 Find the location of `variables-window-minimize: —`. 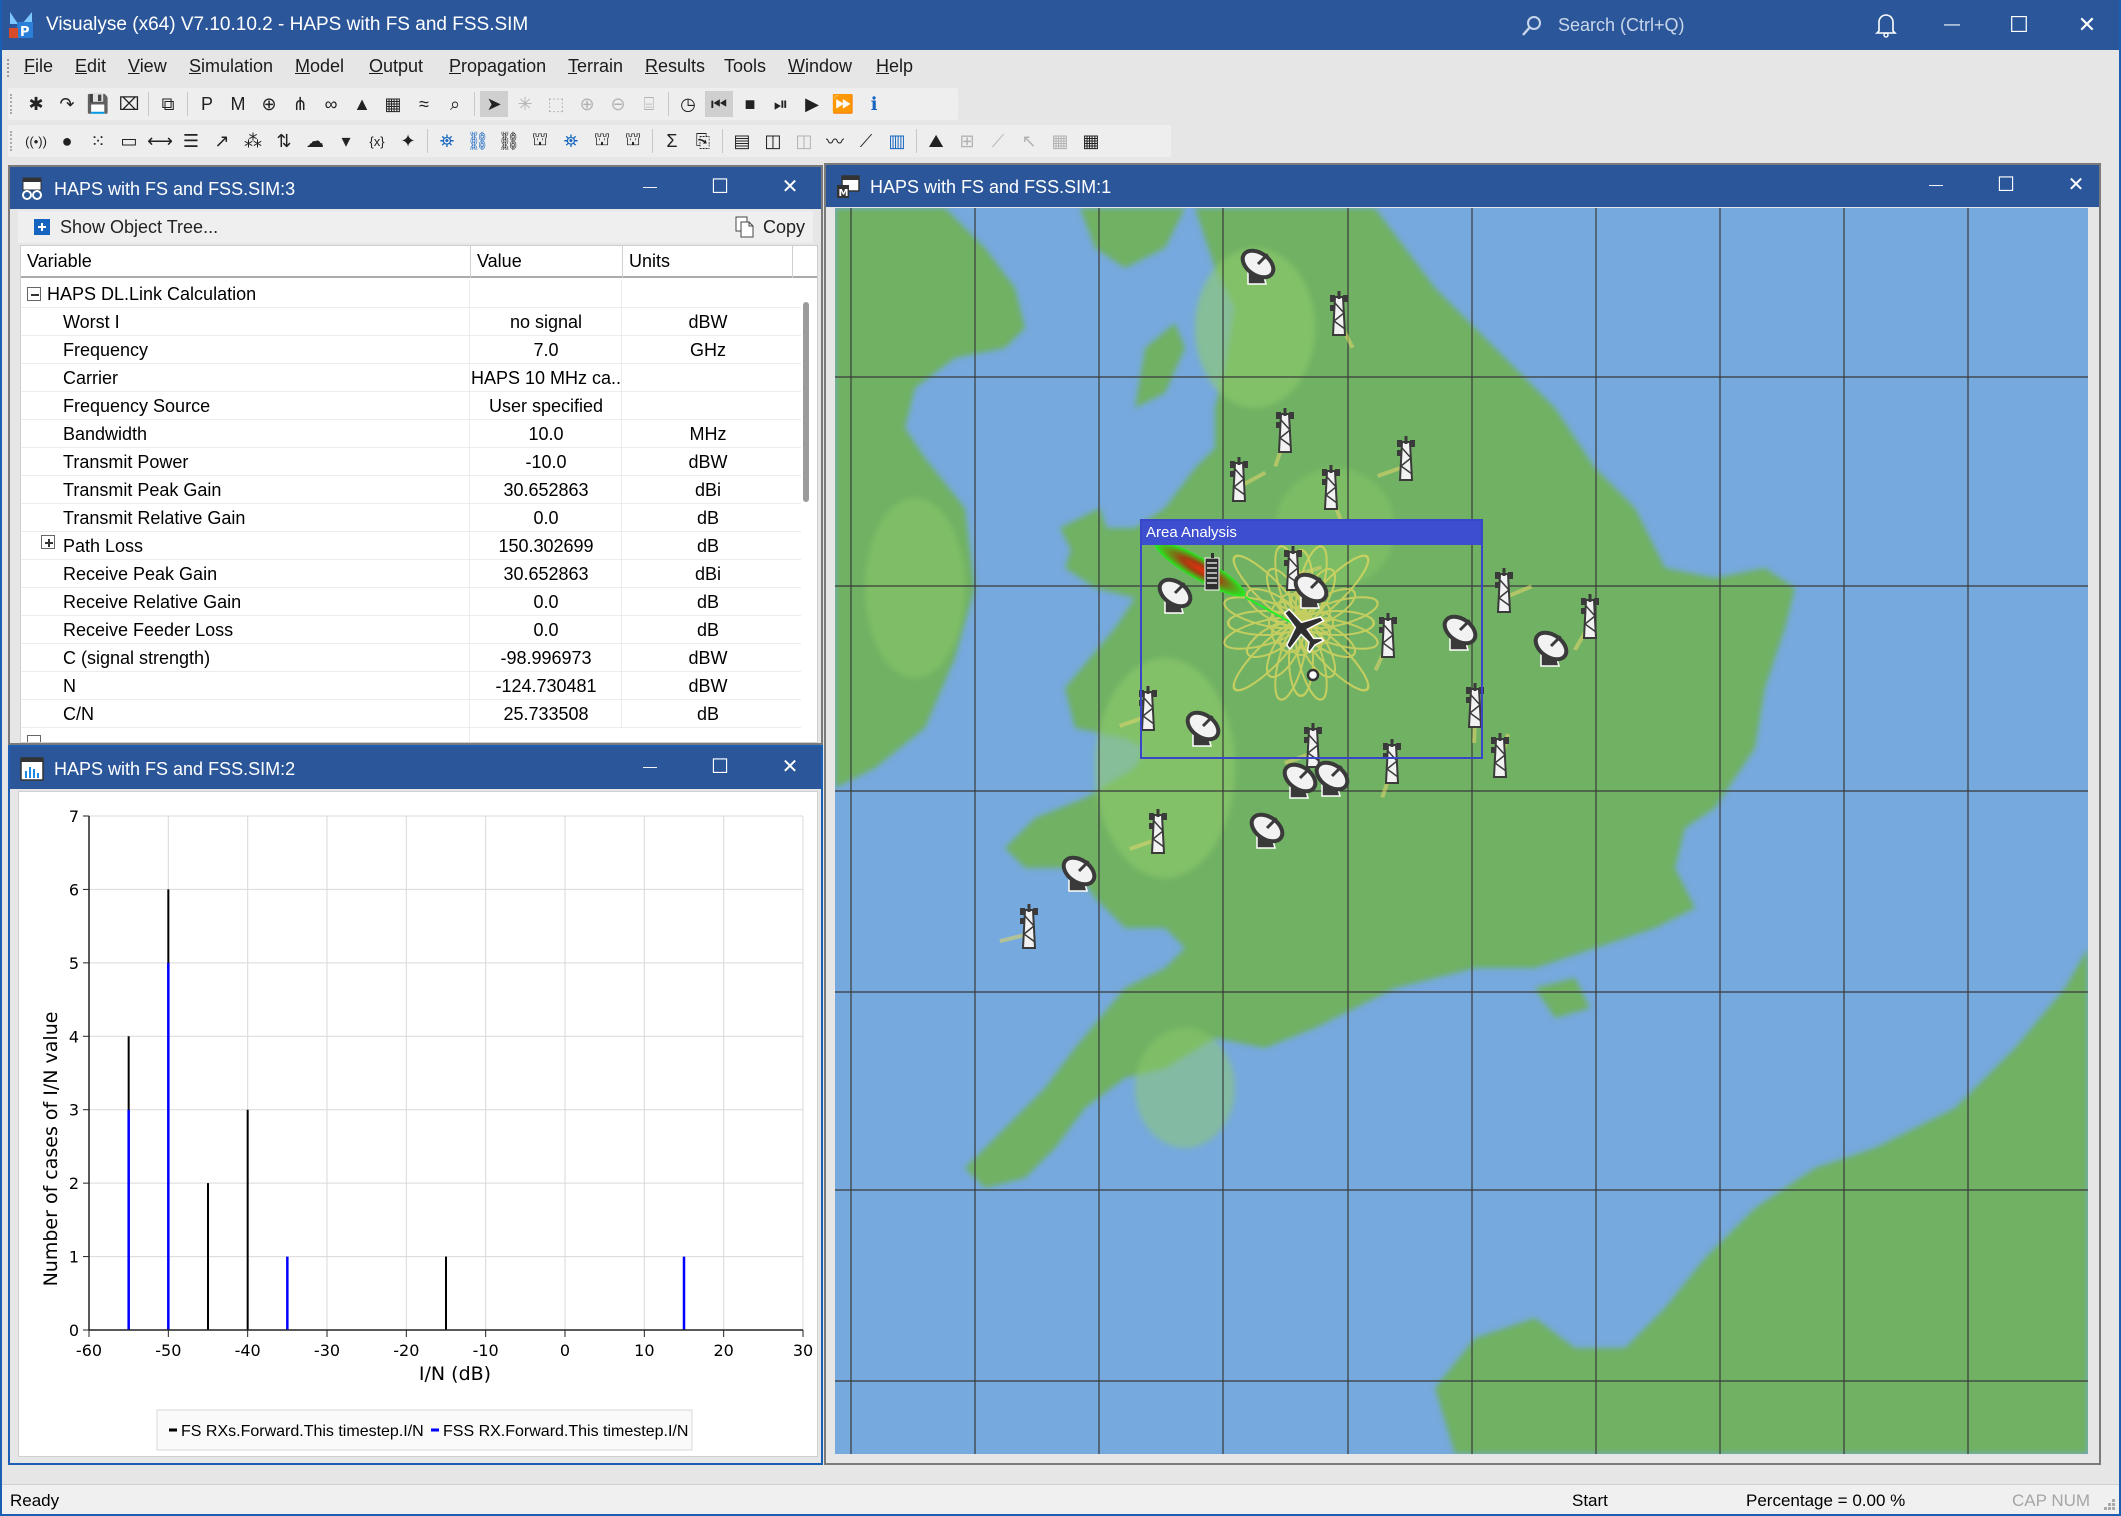

variables-window-minimize: — is located at coordinates (650, 186).